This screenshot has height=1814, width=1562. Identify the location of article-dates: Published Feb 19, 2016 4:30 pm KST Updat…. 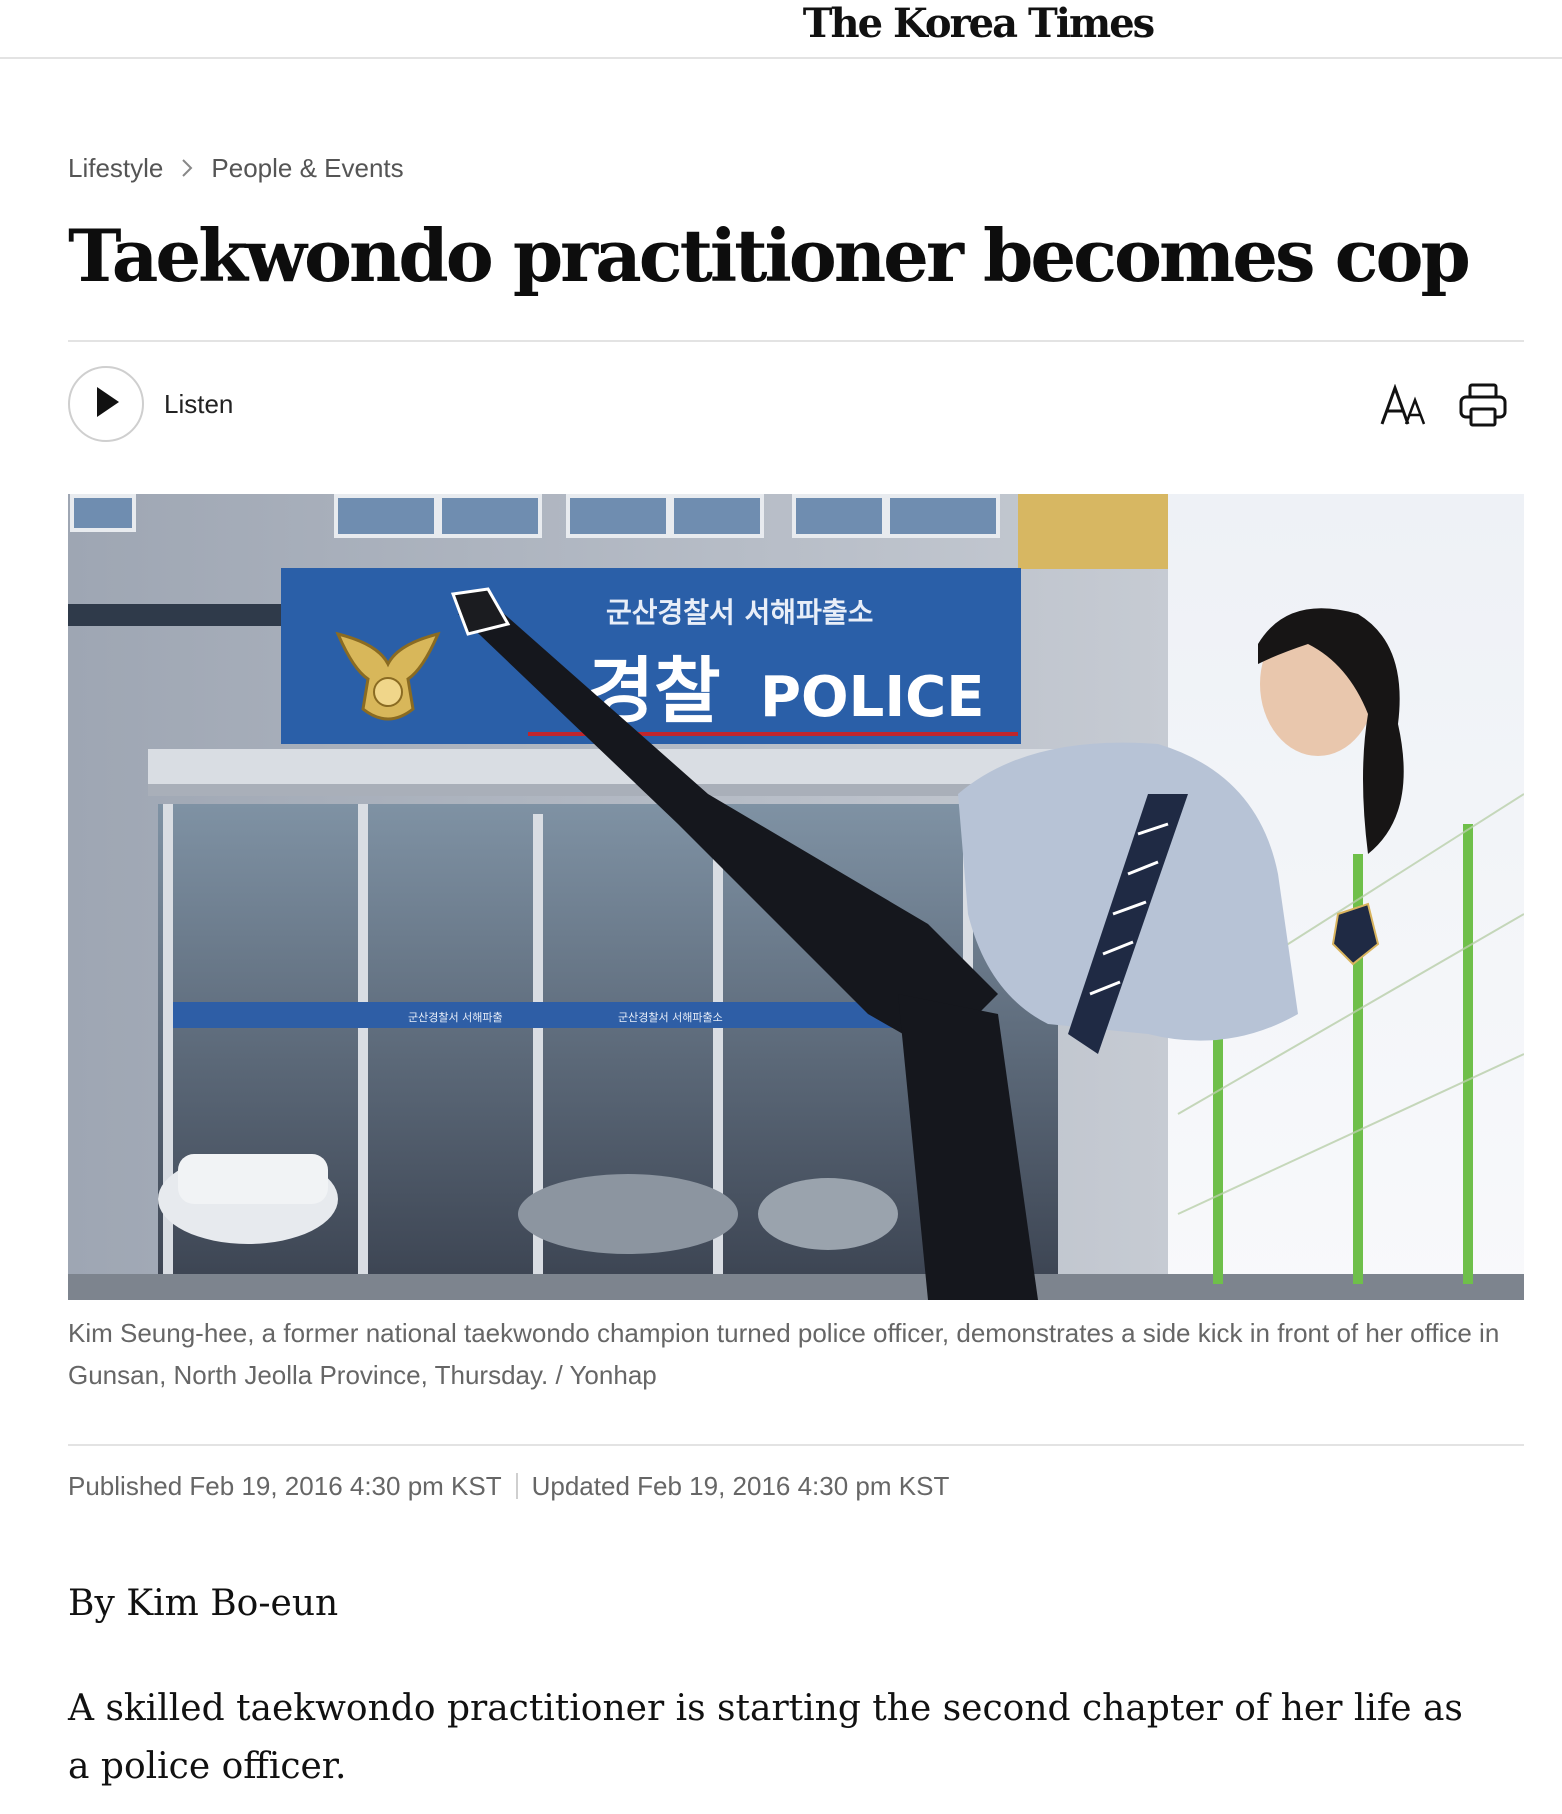
(508, 1486).